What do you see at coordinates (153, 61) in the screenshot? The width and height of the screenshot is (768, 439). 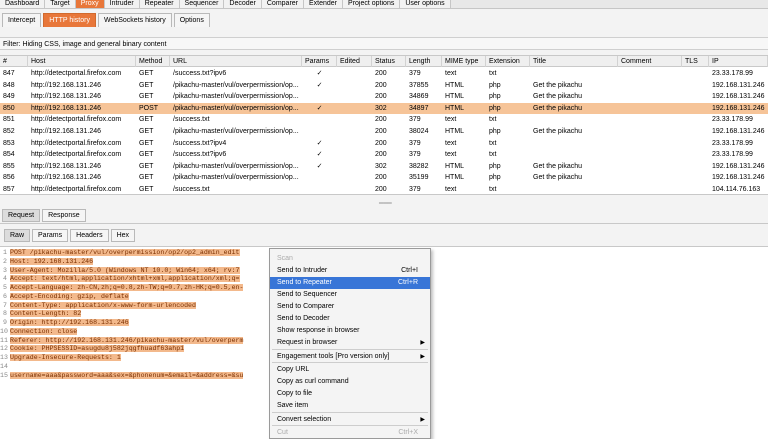 I see `col-header-method: Method` at bounding box center [153, 61].